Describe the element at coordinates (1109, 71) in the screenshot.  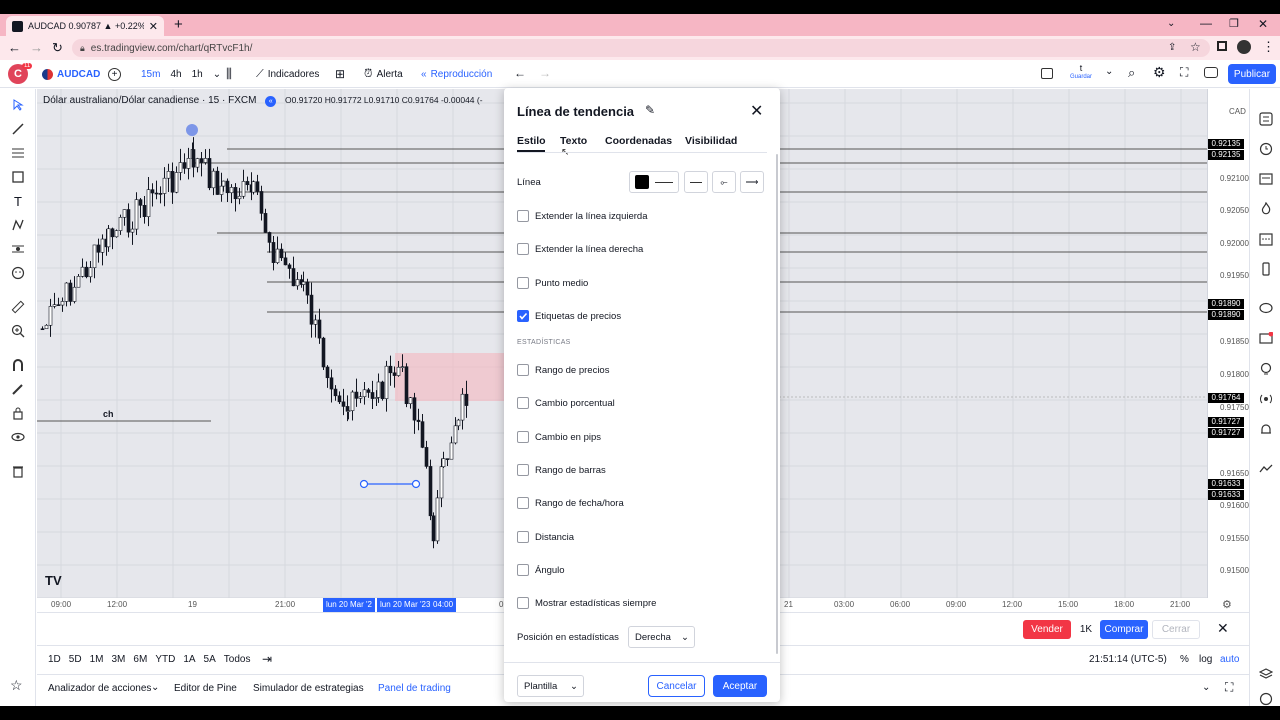
I see `save-dropdown-icon: ⌄` at that location.